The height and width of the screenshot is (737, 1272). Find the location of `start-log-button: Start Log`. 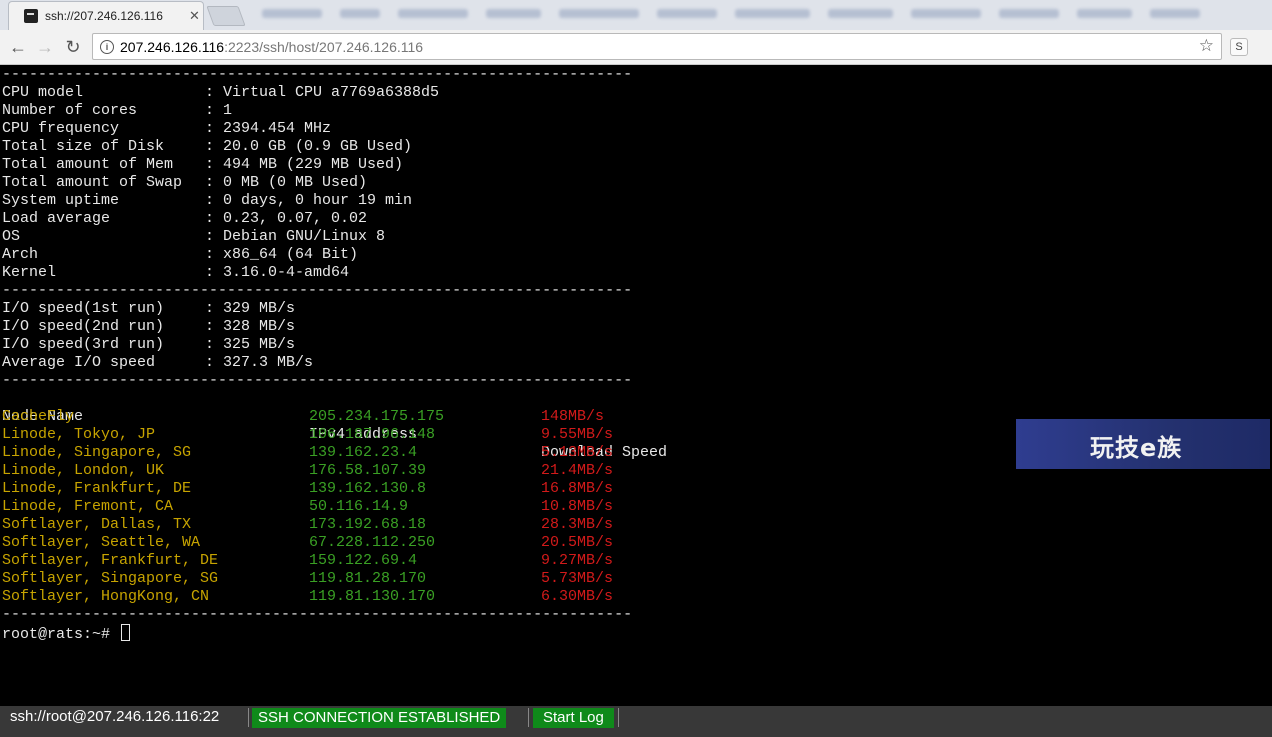

start-log-button: Start Log is located at coordinates (573, 718).